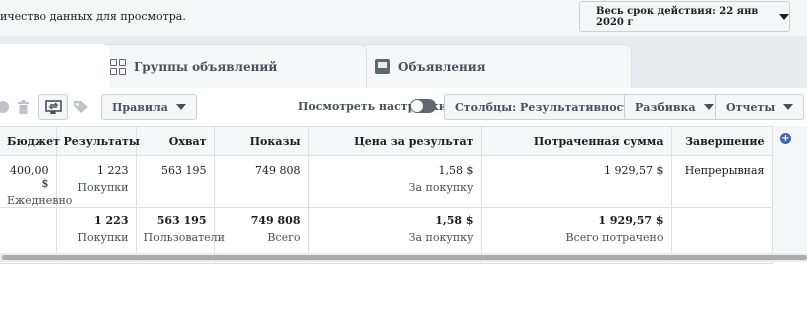  Describe the element at coordinates (394, 141) in the screenshot. I see `col-header-cost: Цена за результат` at that location.